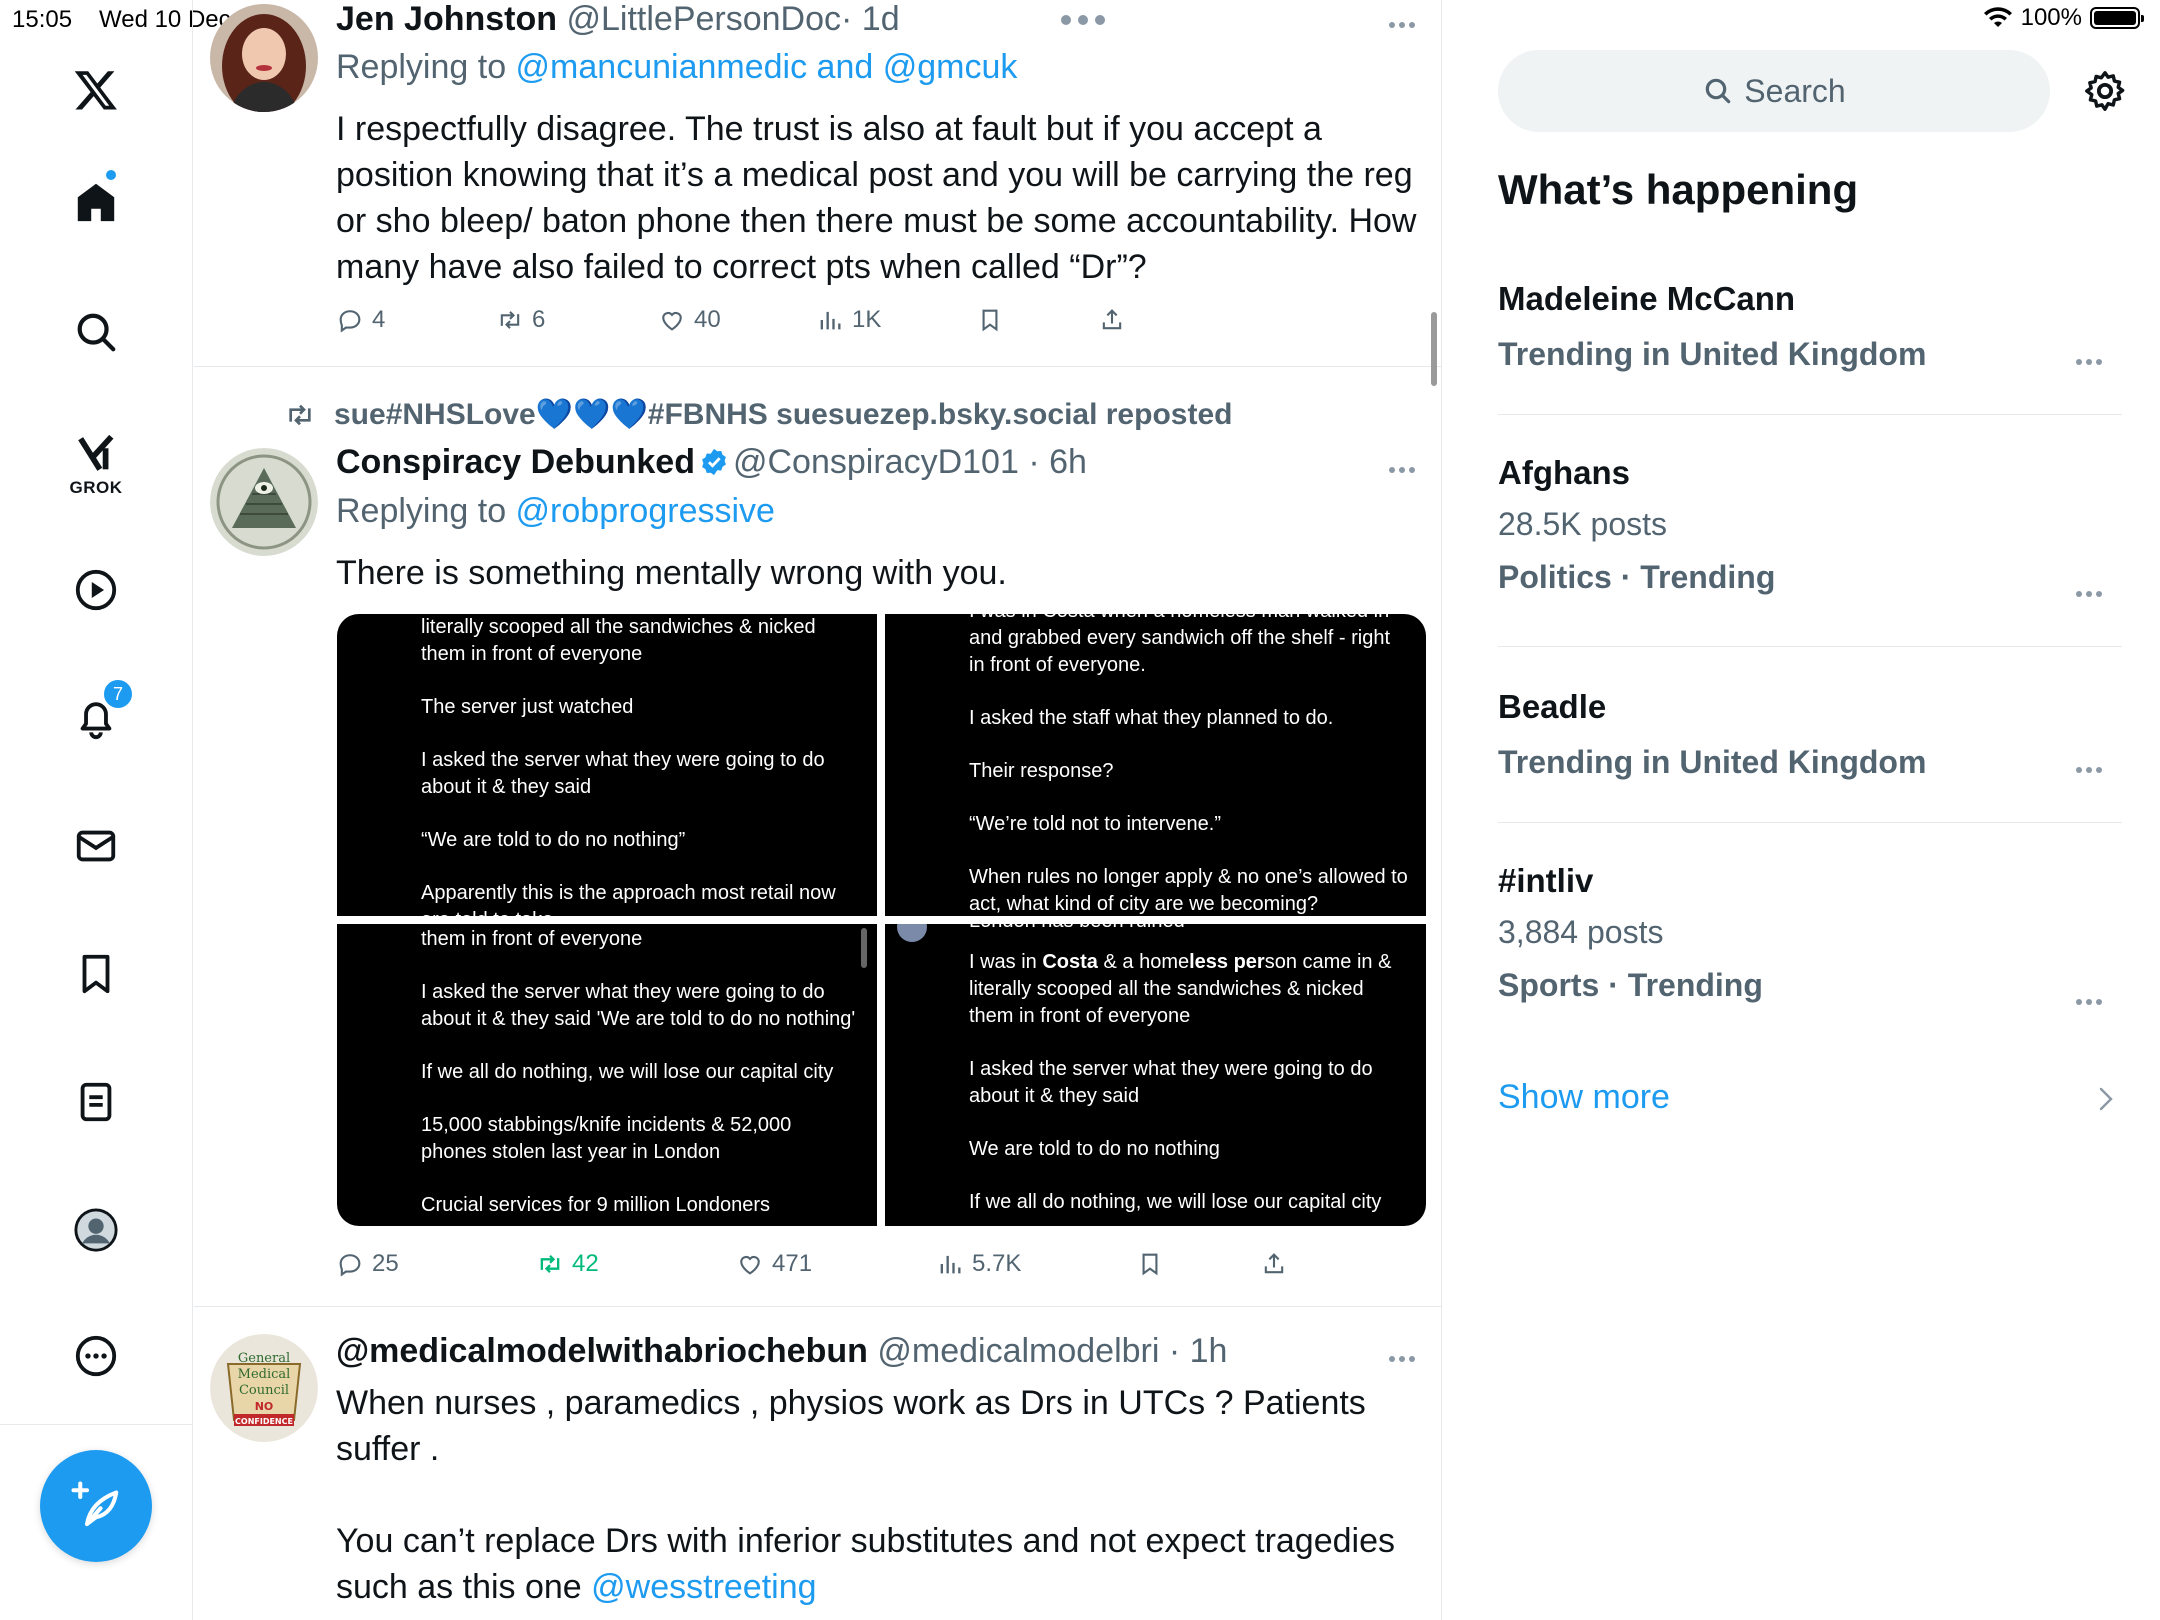  I want to click on avatar-icon, so click(96, 1230).